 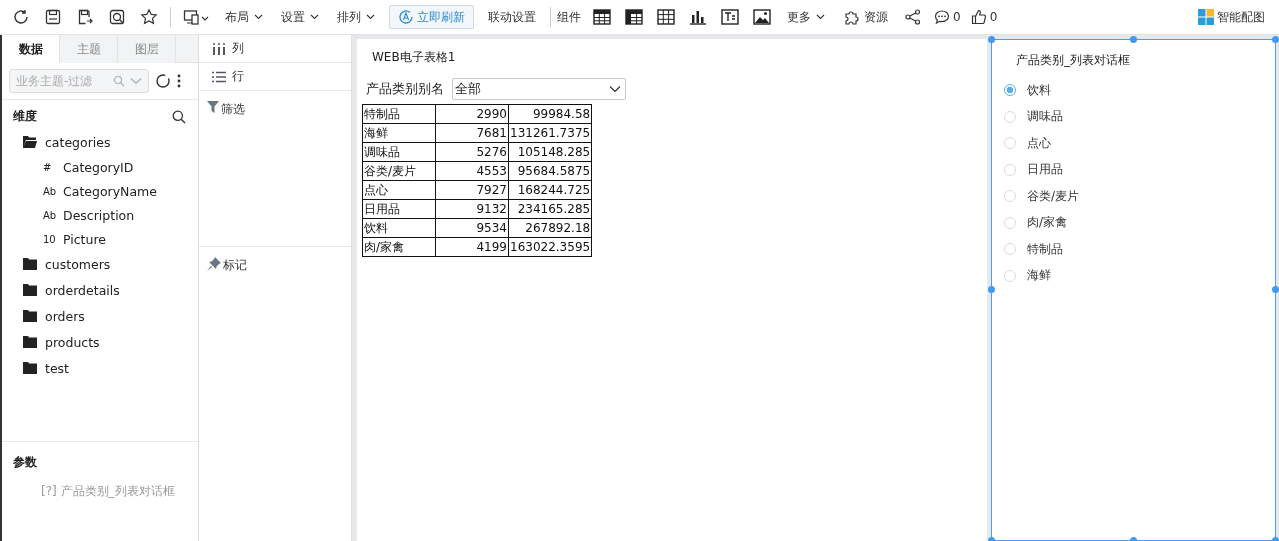 I want to click on table-node: products, so click(x=100, y=342).